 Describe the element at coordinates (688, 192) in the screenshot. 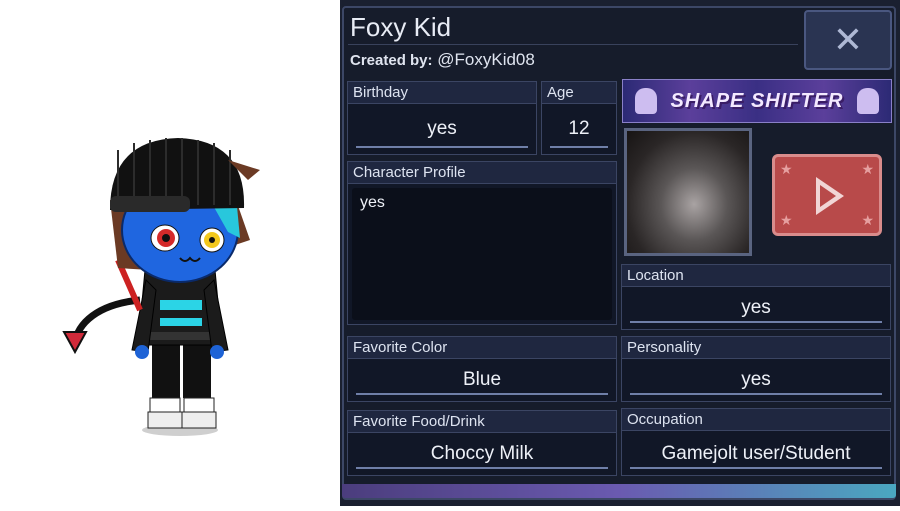

I see `portrait-image` at that location.